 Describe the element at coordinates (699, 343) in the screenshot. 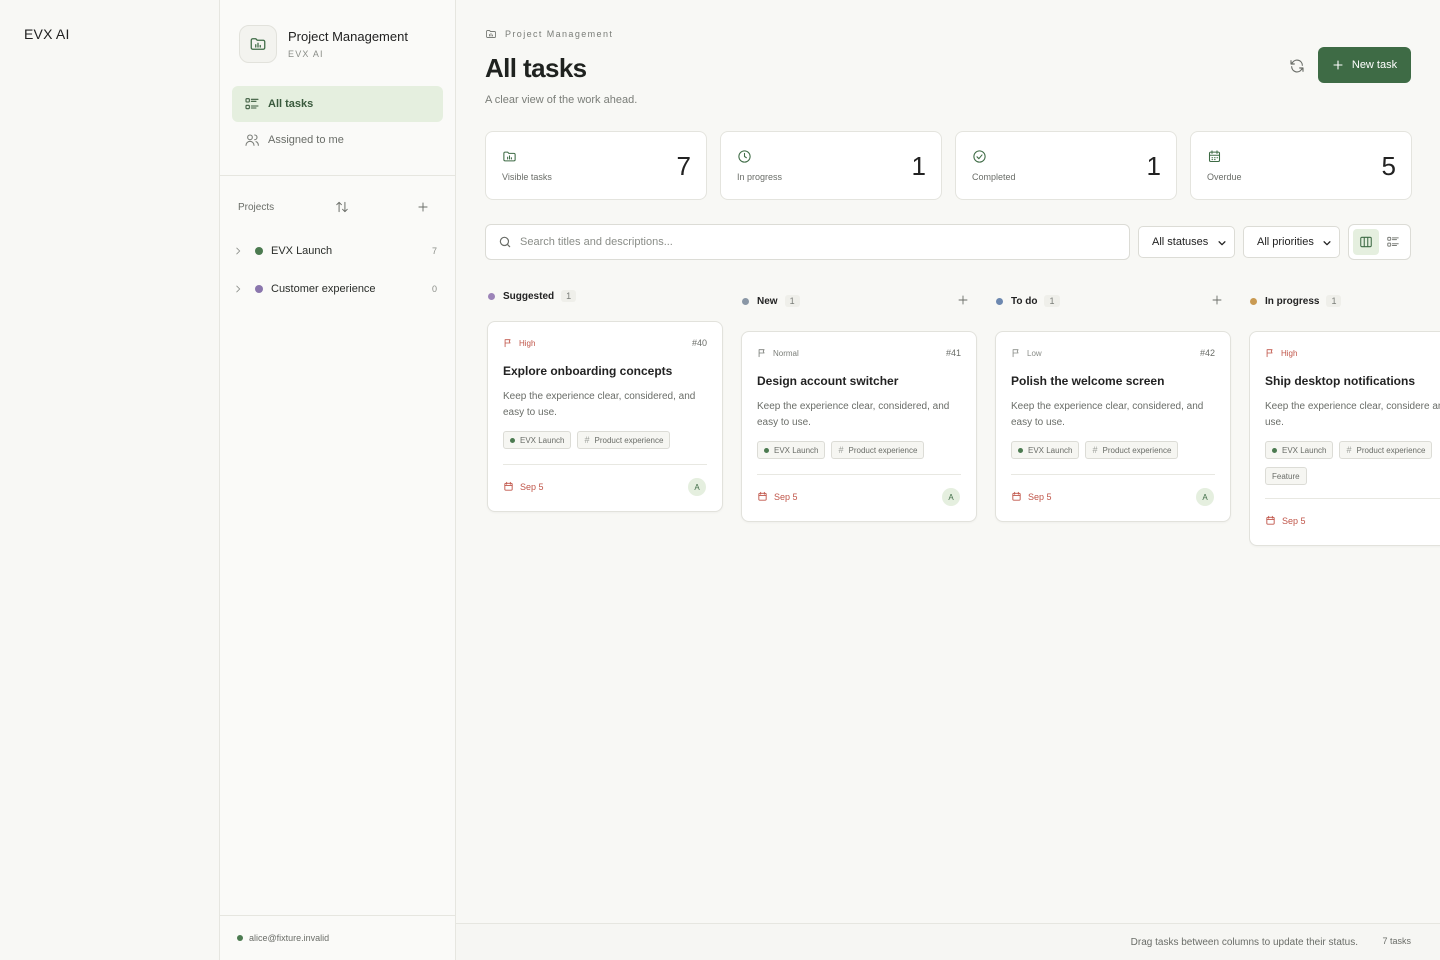

I see `task-number: #40` at that location.